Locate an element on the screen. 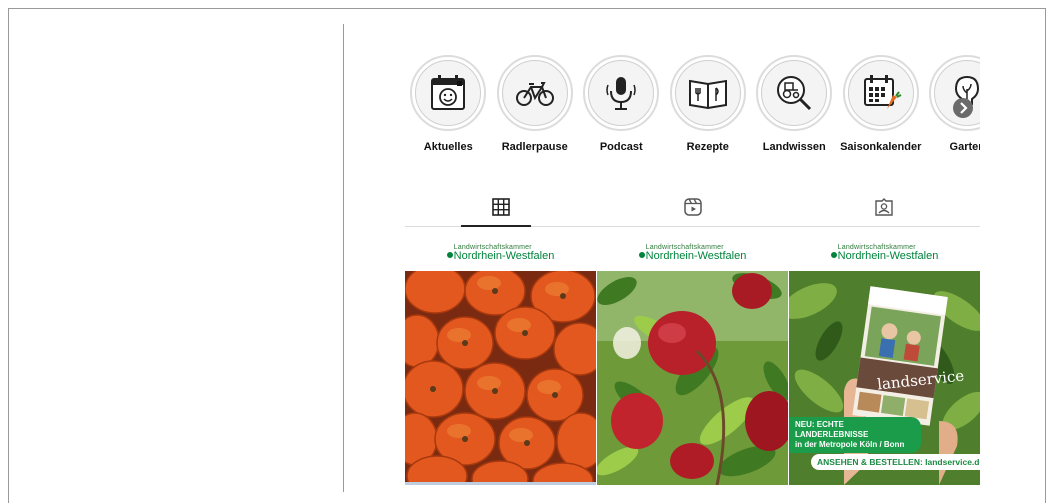 The image size is (1046, 503). tab-reels is located at coordinates (693, 206).